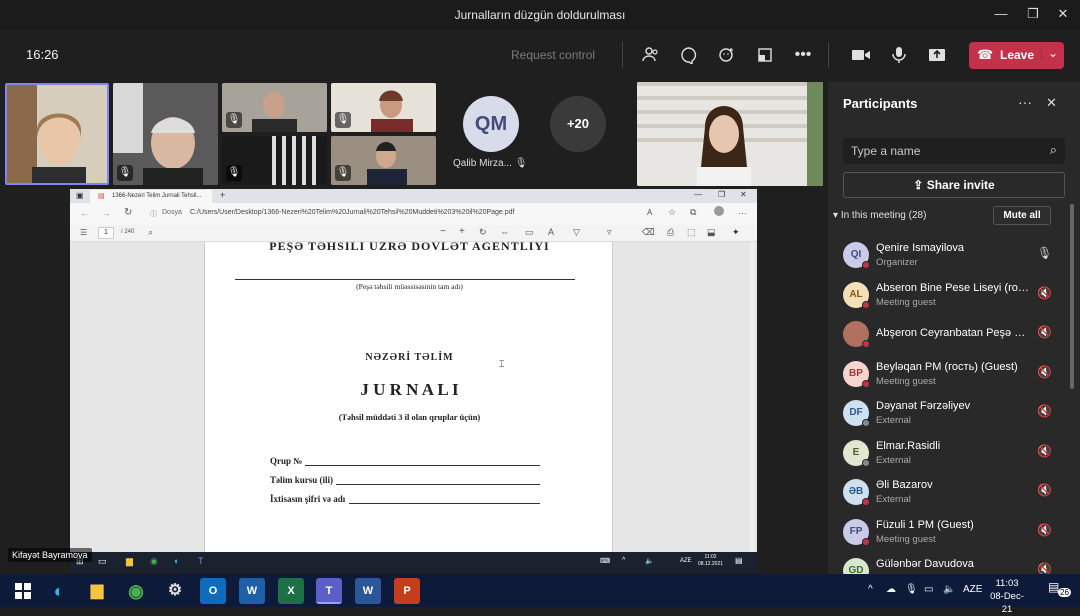 The height and width of the screenshot is (616, 1080). I want to click on video-tile-participant-4: 🎙, so click(274, 160).